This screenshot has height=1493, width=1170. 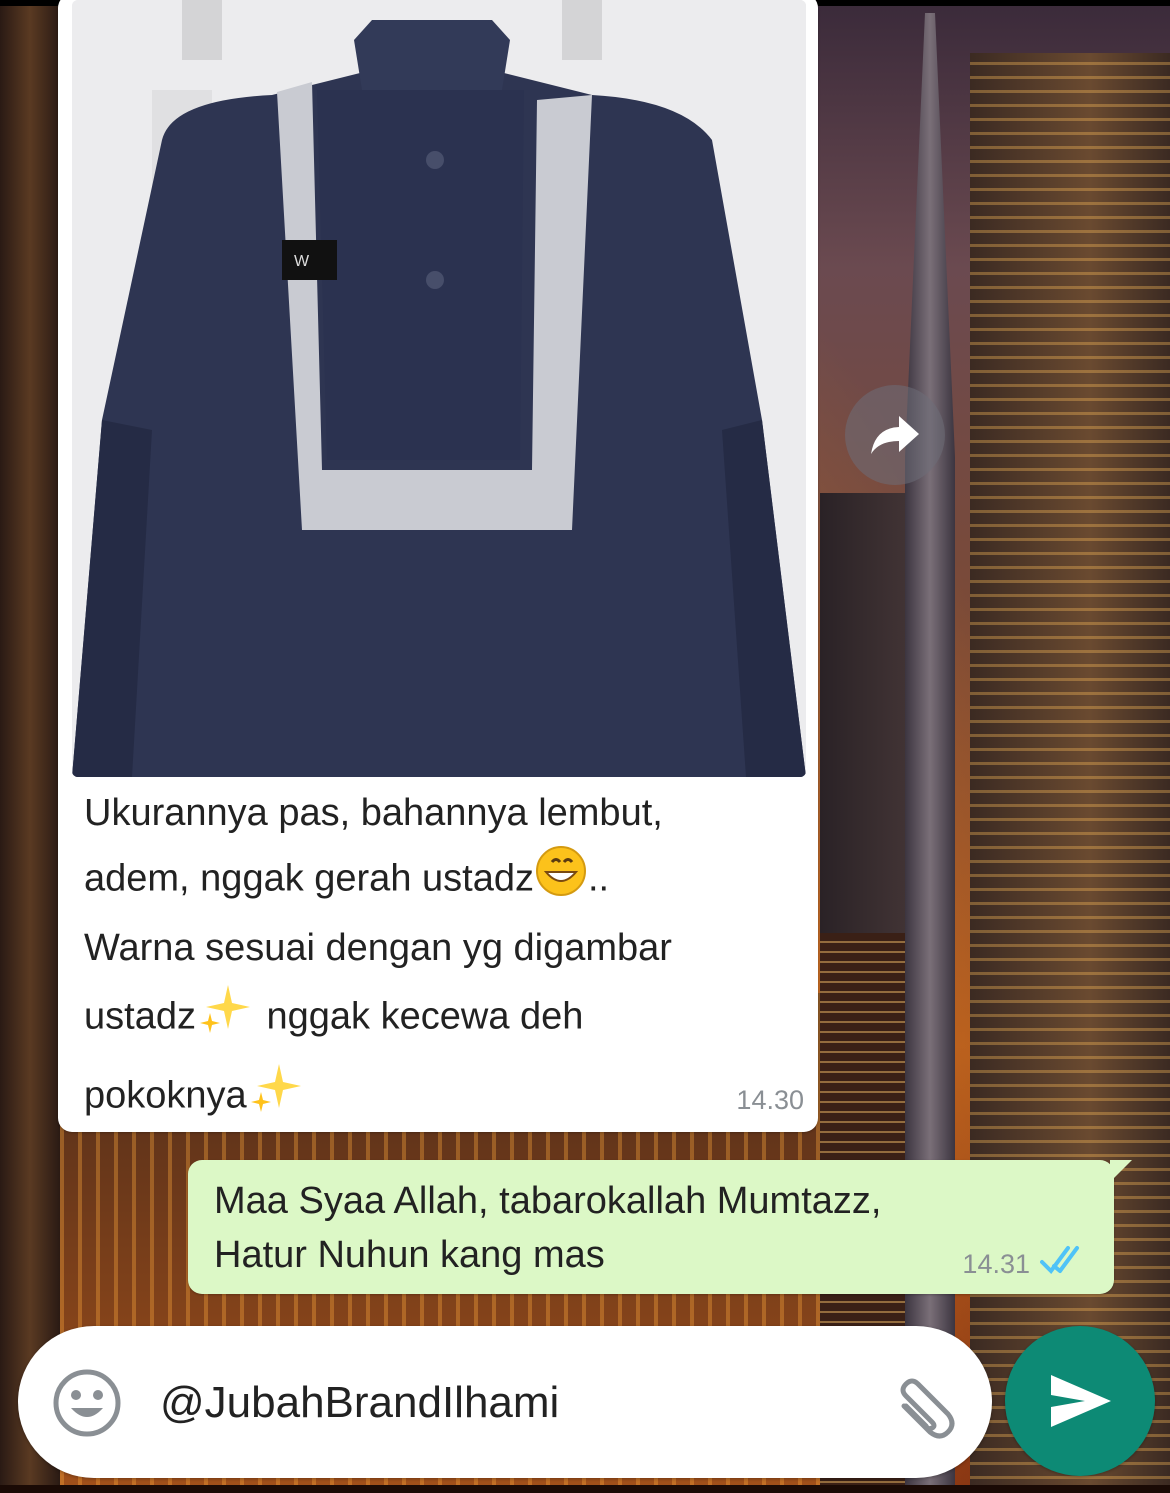 What do you see at coordinates (140, 1016) in the screenshot?
I see `message-line: ustadz` at bounding box center [140, 1016].